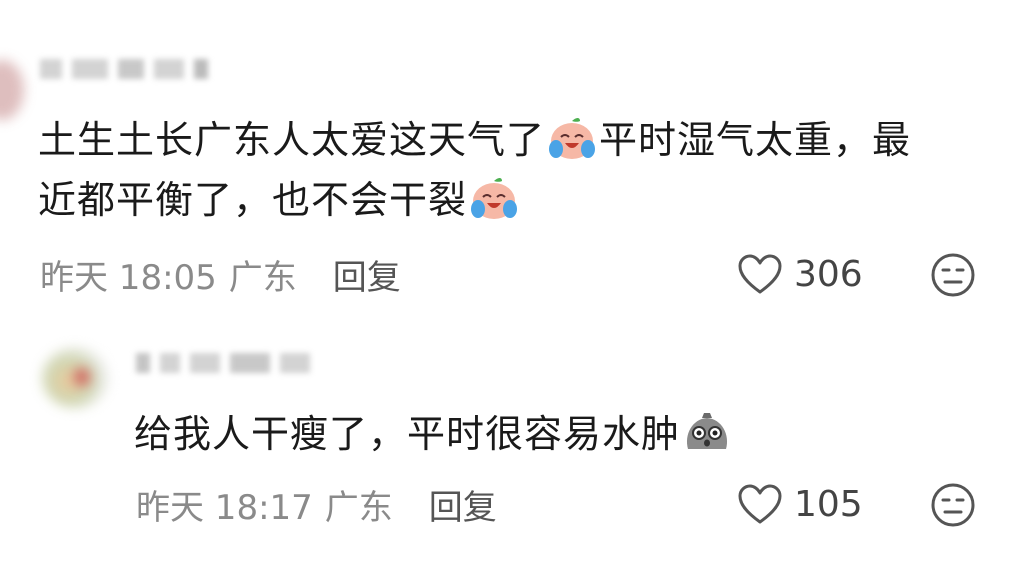 This screenshot has height=564, width=1024. I want to click on like-button: 105, so click(799, 504).